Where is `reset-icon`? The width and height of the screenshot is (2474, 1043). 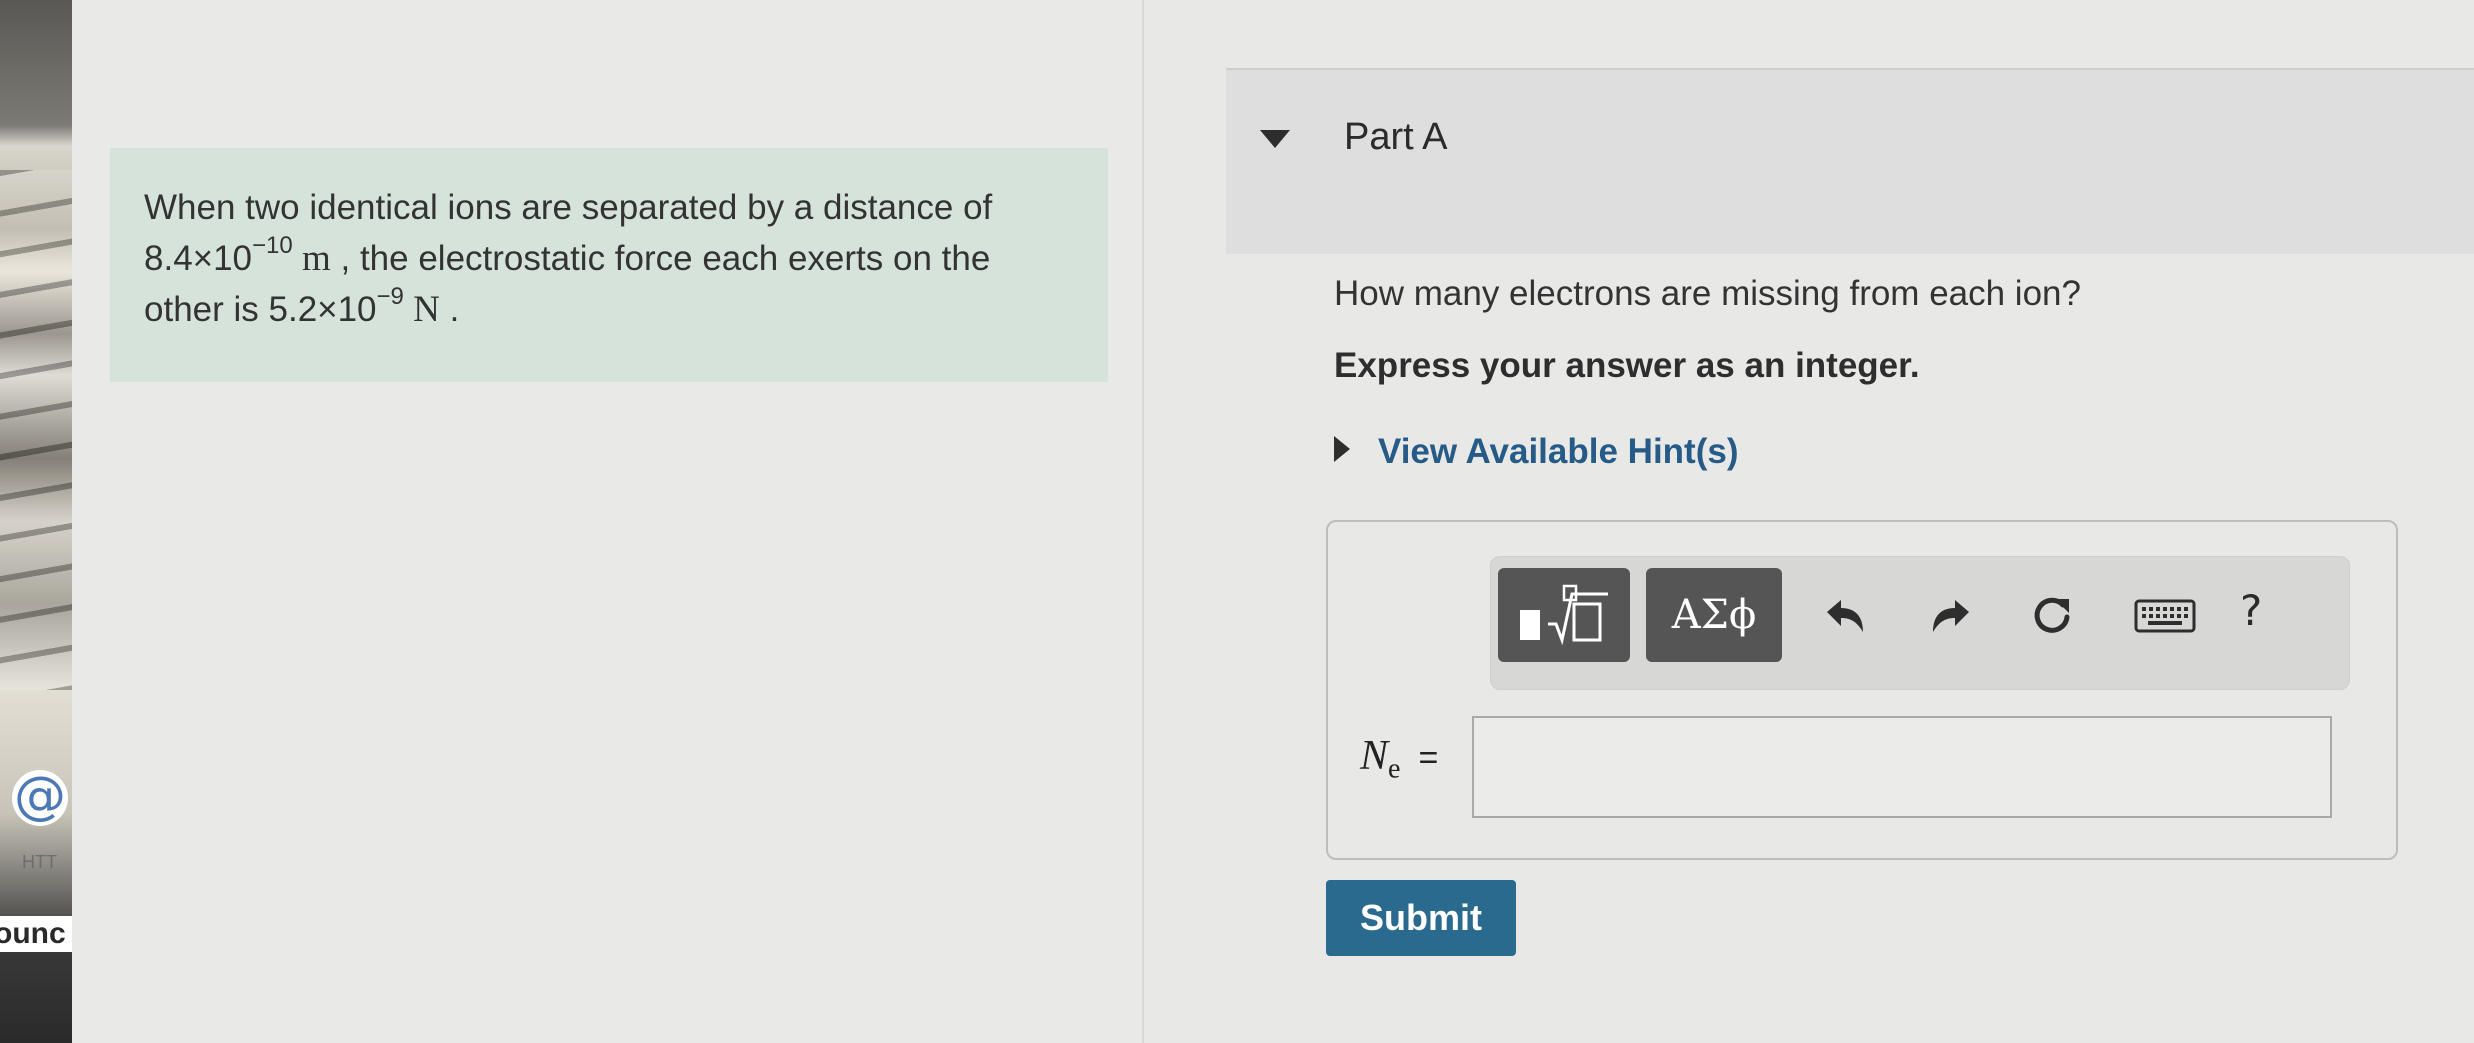
reset-icon is located at coordinates (2052, 615).